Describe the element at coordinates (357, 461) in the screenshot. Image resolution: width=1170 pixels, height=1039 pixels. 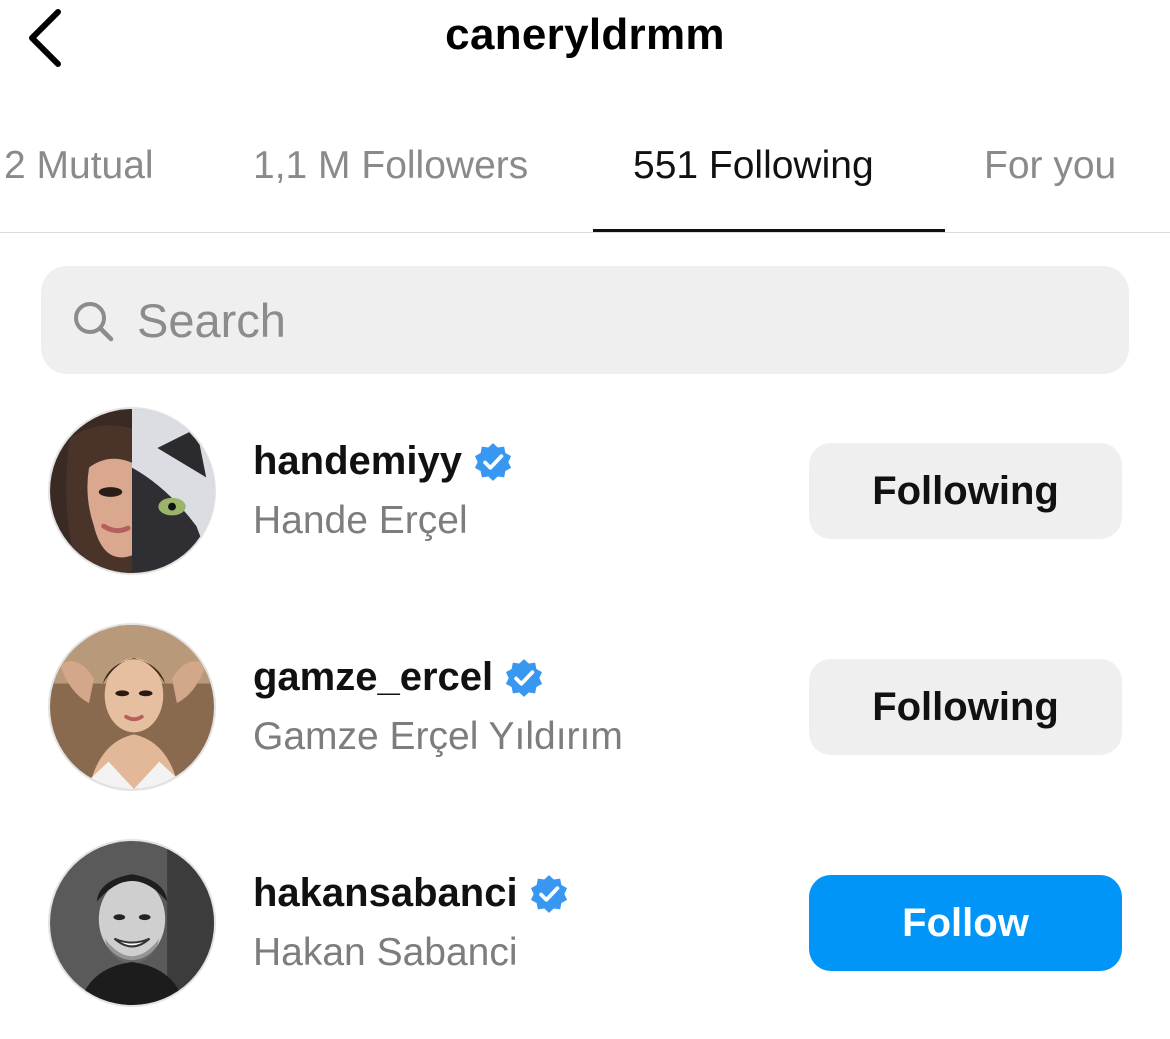
I see `username-text: handemiyy` at that location.